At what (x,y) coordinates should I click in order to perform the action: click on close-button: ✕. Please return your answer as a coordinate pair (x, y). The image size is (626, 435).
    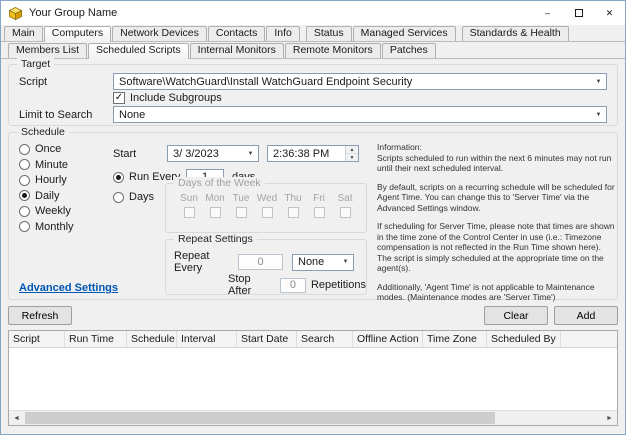
    Looking at the image, I should click on (609, 13).